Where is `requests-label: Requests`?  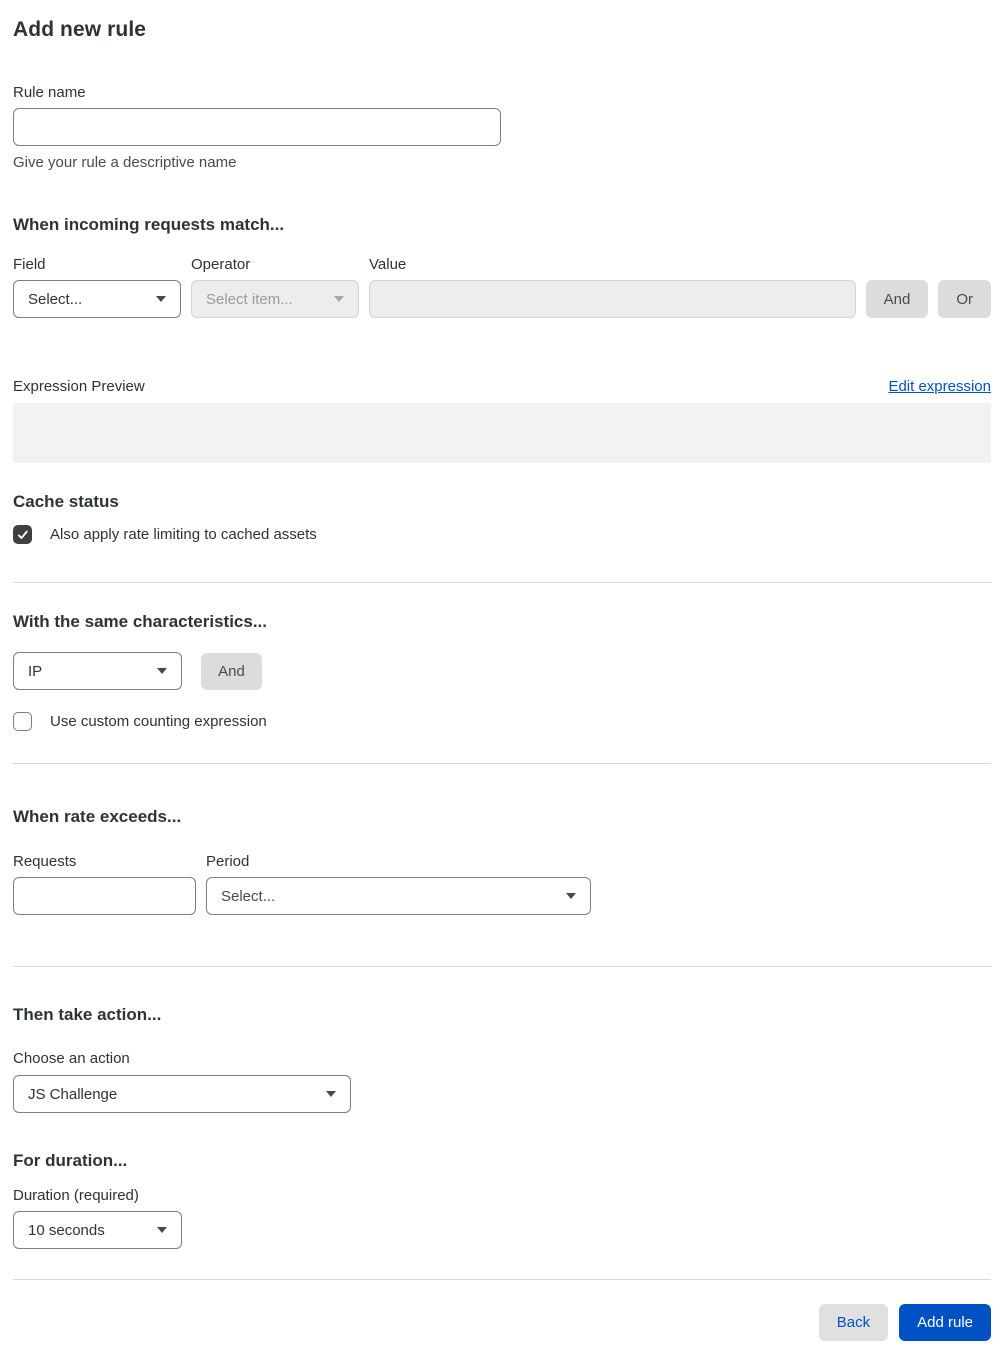 requests-label: Requests is located at coordinates (45, 861).